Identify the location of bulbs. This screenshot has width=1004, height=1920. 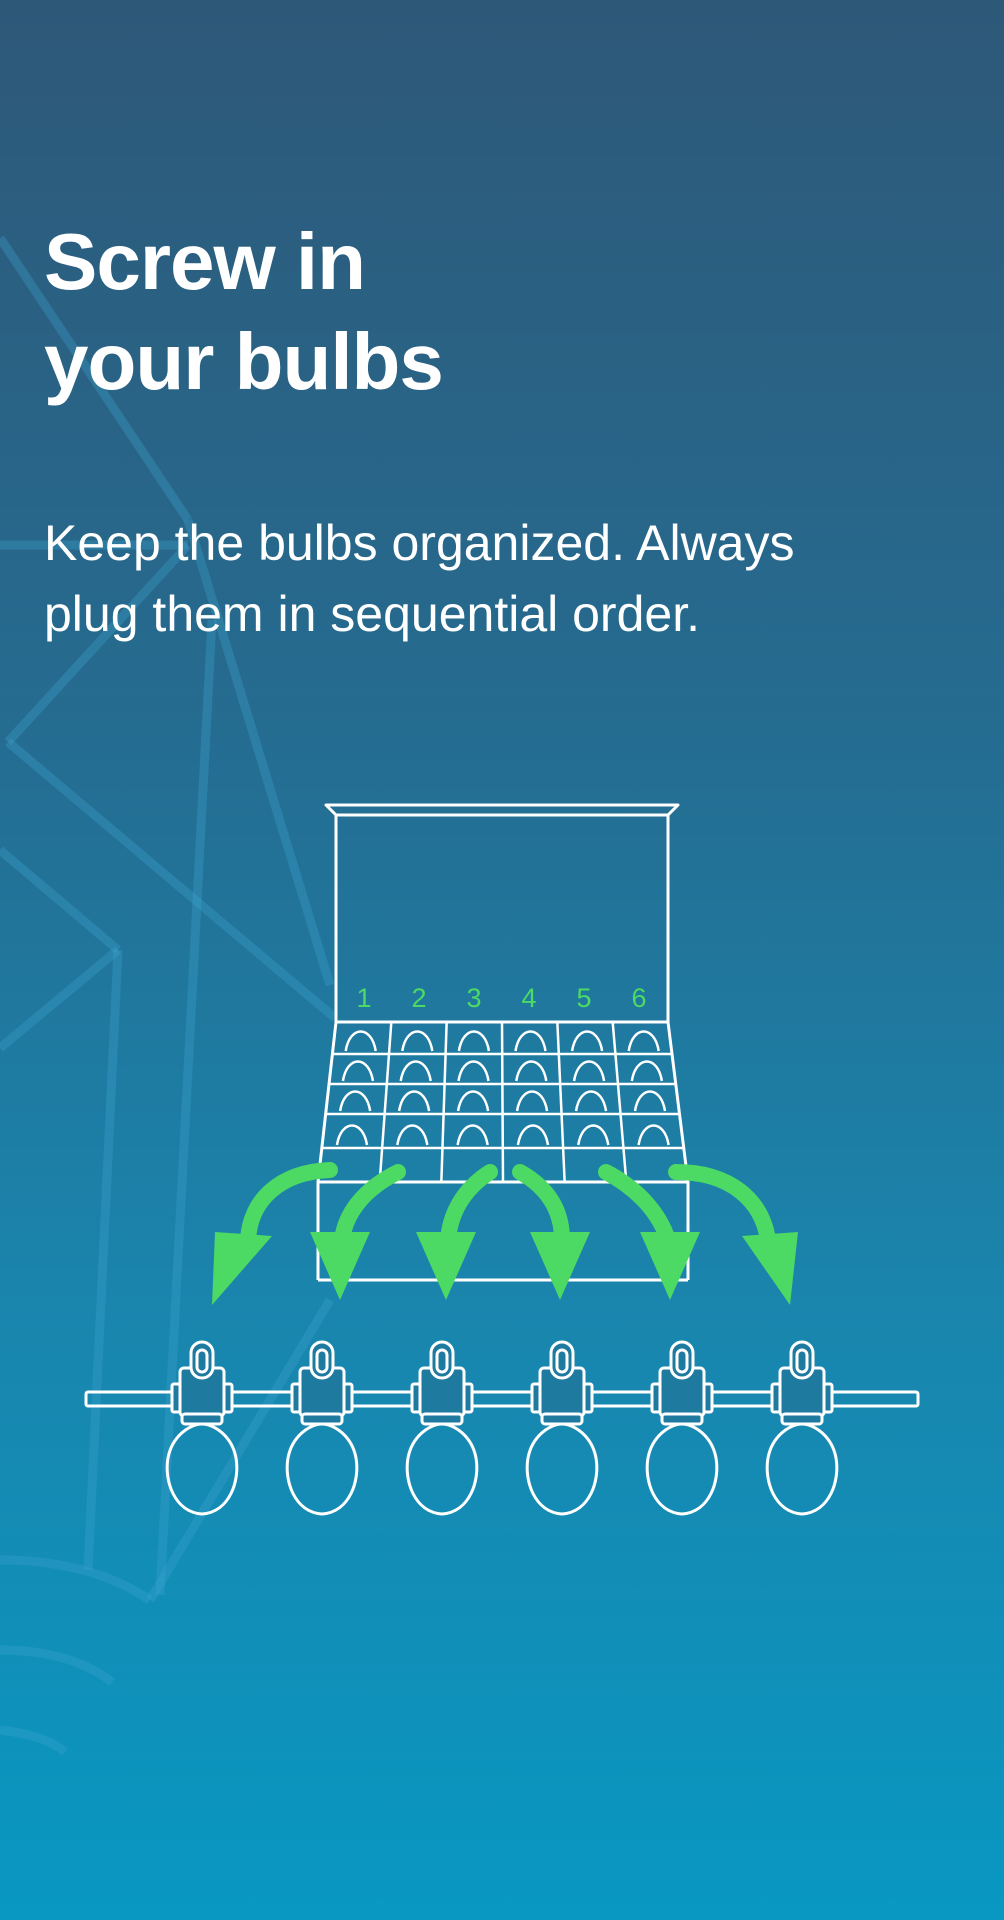
(502, 1428).